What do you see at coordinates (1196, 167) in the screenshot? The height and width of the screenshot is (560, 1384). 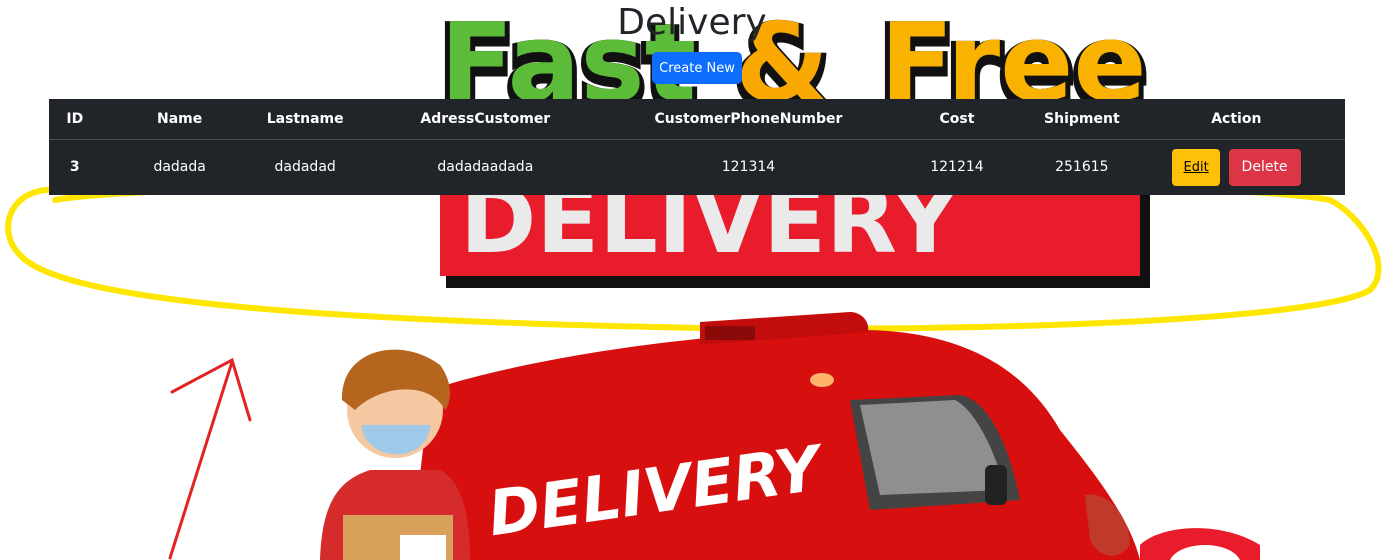 I see `edit-button: Edit` at bounding box center [1196, 167].